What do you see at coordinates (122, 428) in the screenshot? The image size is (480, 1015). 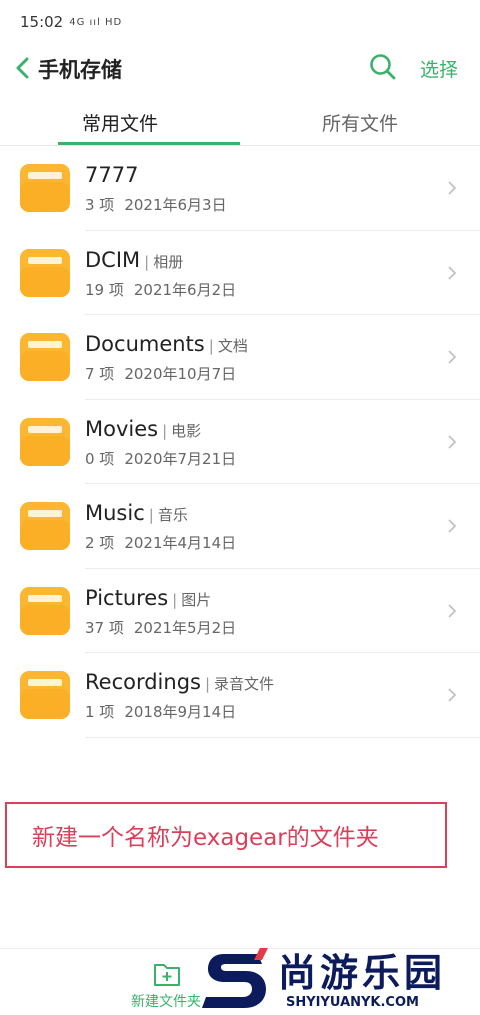 I see `folder-name-text: Movies` at bounding box center [122, 428].